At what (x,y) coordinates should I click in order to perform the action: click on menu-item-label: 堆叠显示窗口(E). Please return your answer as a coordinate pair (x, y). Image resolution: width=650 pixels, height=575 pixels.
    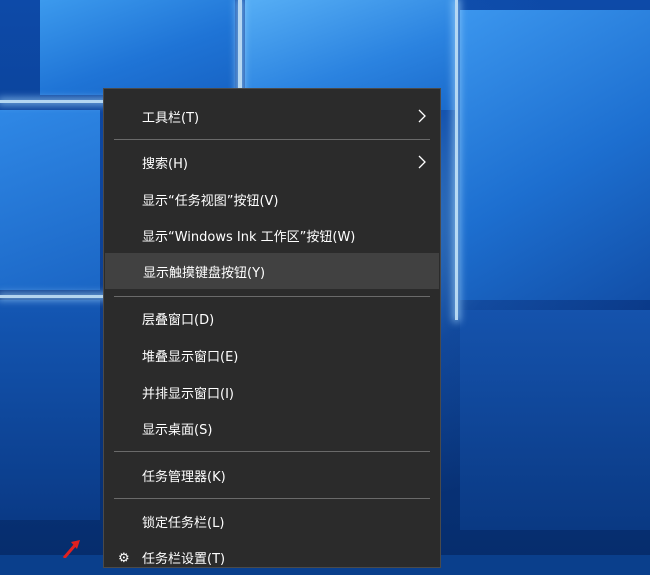
    Looking at the image, I should click on (190, 357).